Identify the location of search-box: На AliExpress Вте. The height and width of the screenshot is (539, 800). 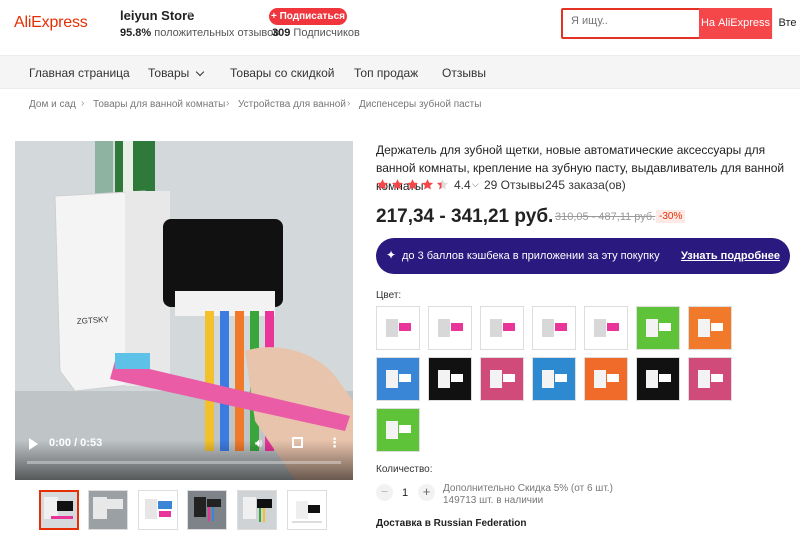
(680, 23).